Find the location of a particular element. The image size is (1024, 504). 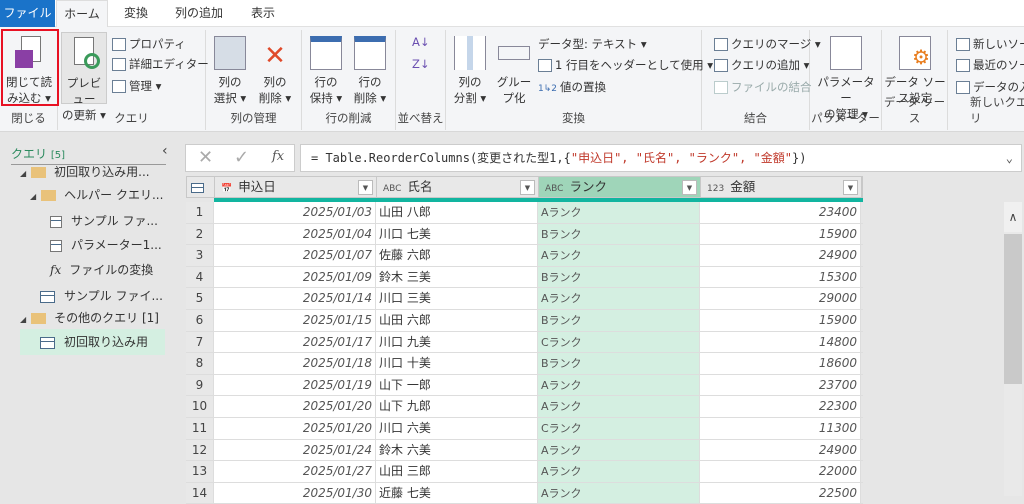

cell-amount: 23700 is located at coordinates (780, 385).